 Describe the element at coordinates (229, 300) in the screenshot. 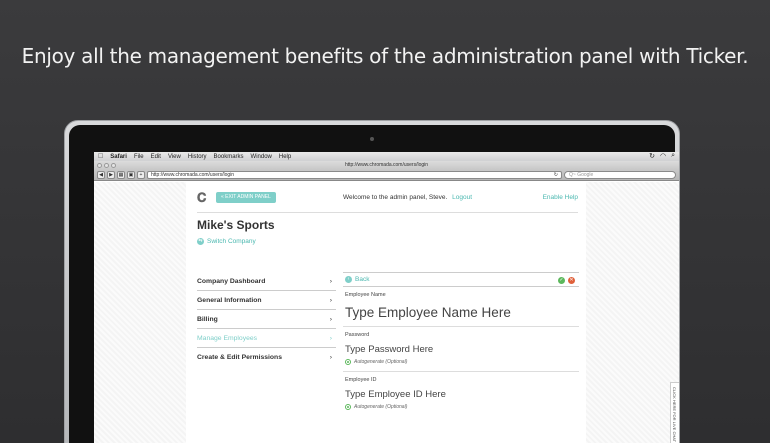

I see `nav-item-label: General Information` at that location.